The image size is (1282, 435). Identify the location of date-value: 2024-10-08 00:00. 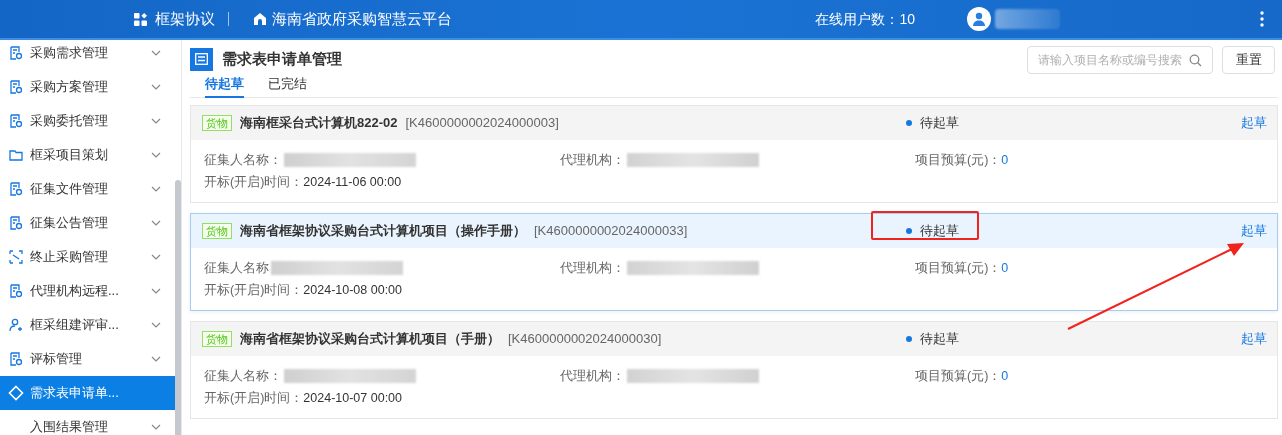
(353, 290).